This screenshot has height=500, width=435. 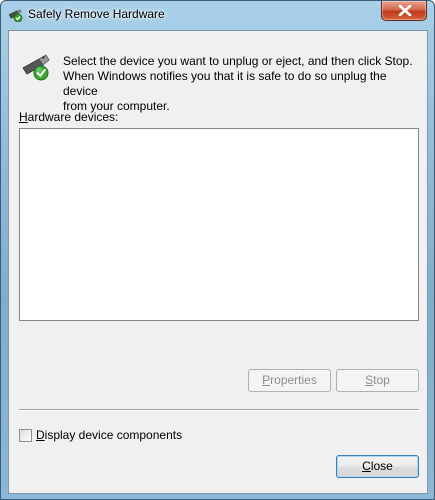 I want to click on hardware-devices-label: Hardware devices:, so click(x=68, y=117).